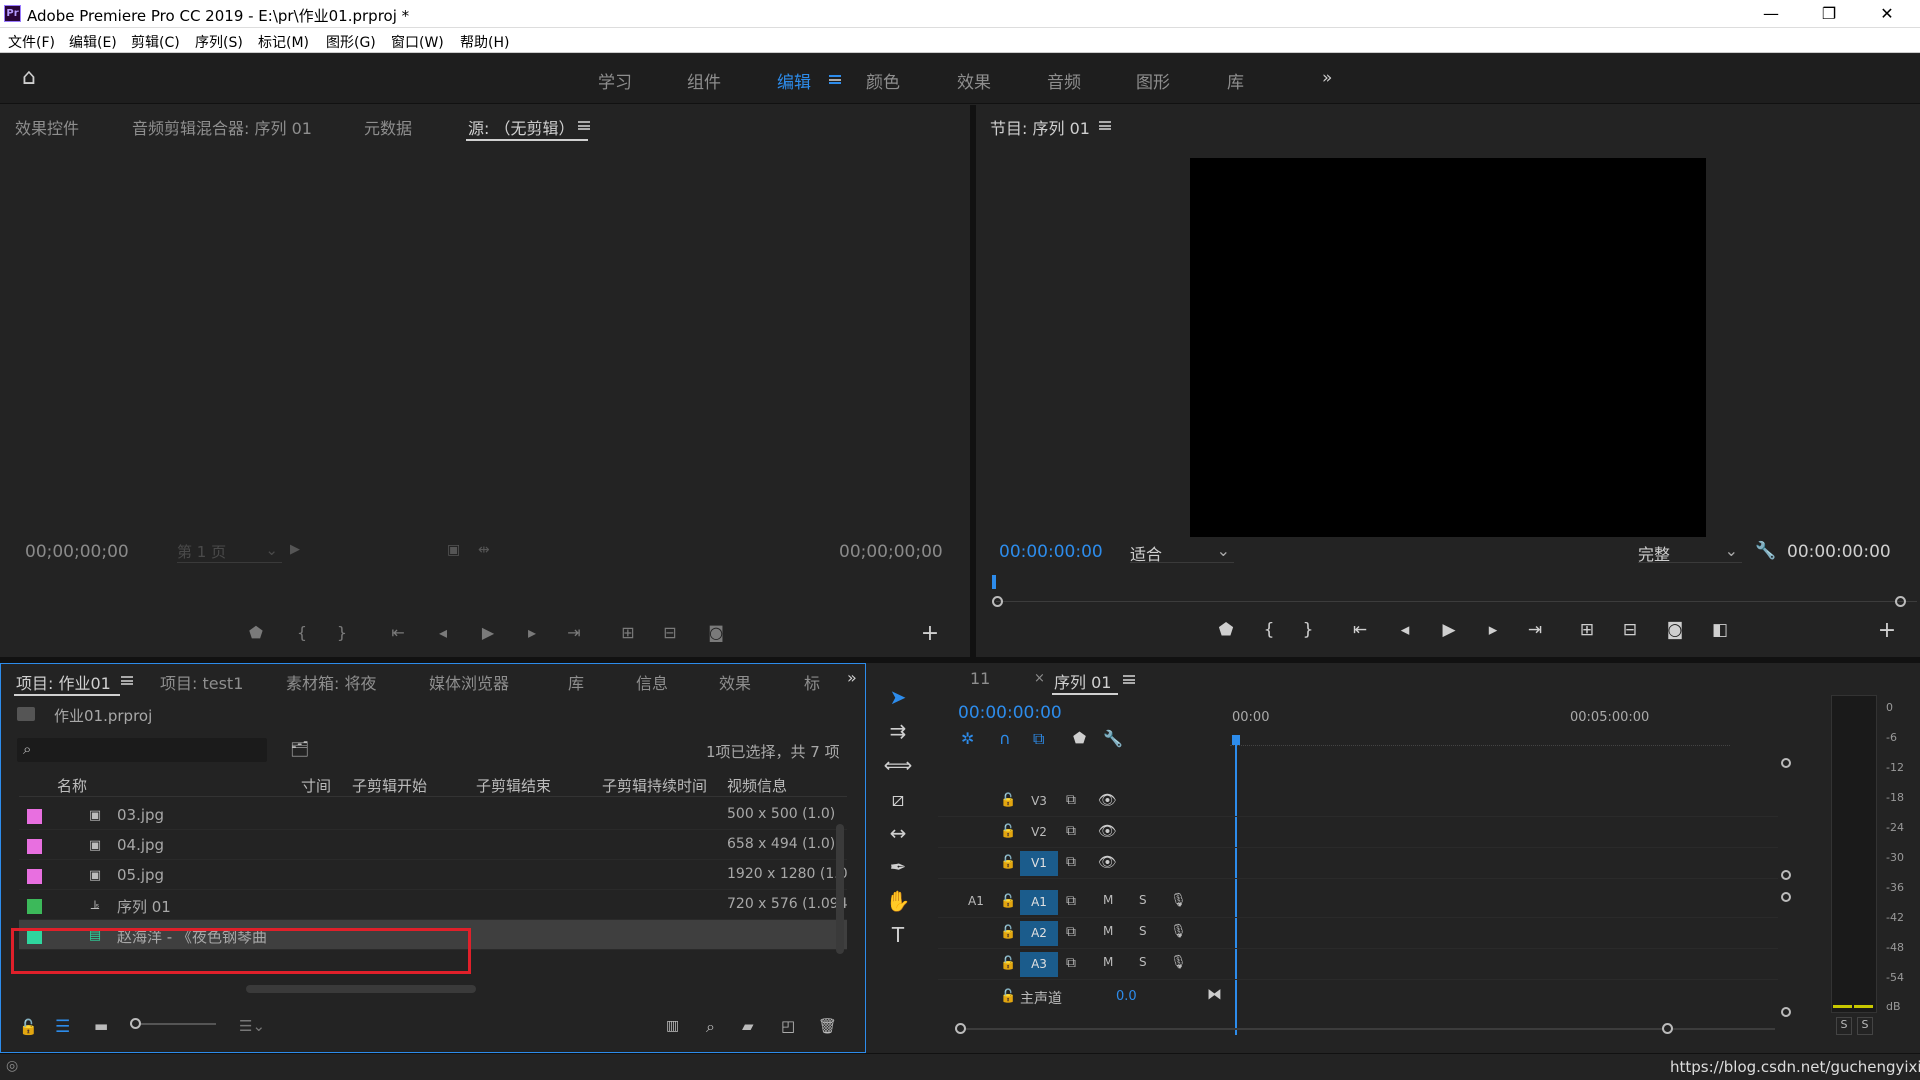 This screenshot has height=1080, width=1920. Describe the element at coordinates (788, 1026) in the screenshot. I see `new-item-icon: ◰` at that location.